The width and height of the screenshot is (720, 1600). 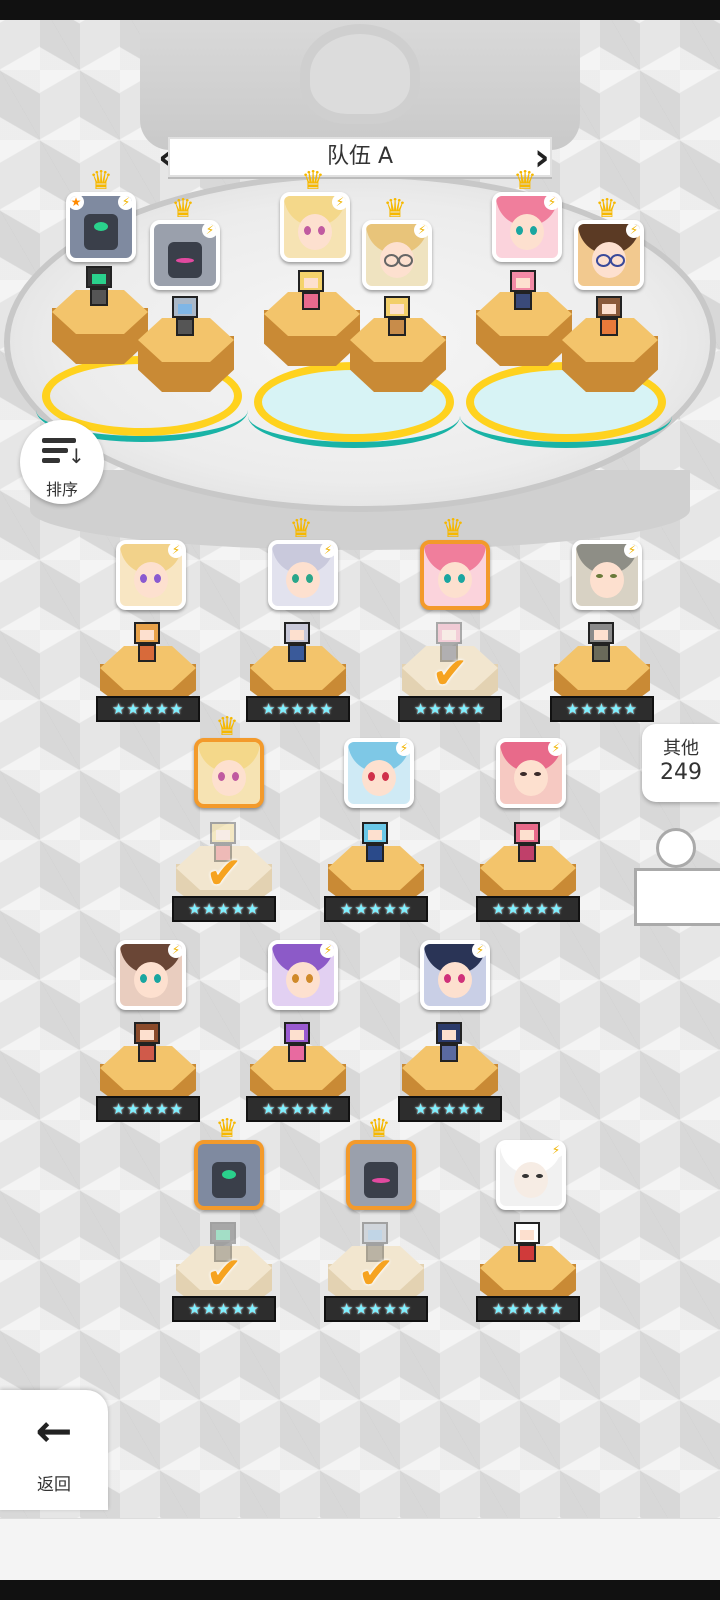 I want to click on team-portrait-6: ⚡, so click(x=609, y=255).